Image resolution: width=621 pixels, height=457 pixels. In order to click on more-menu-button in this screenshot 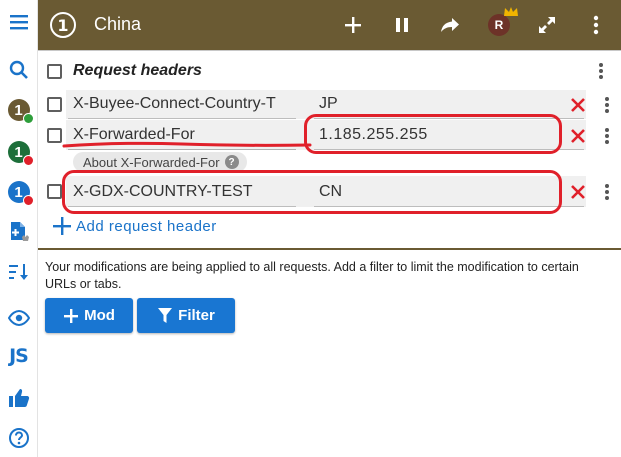, I will do `click(596, 25)`.